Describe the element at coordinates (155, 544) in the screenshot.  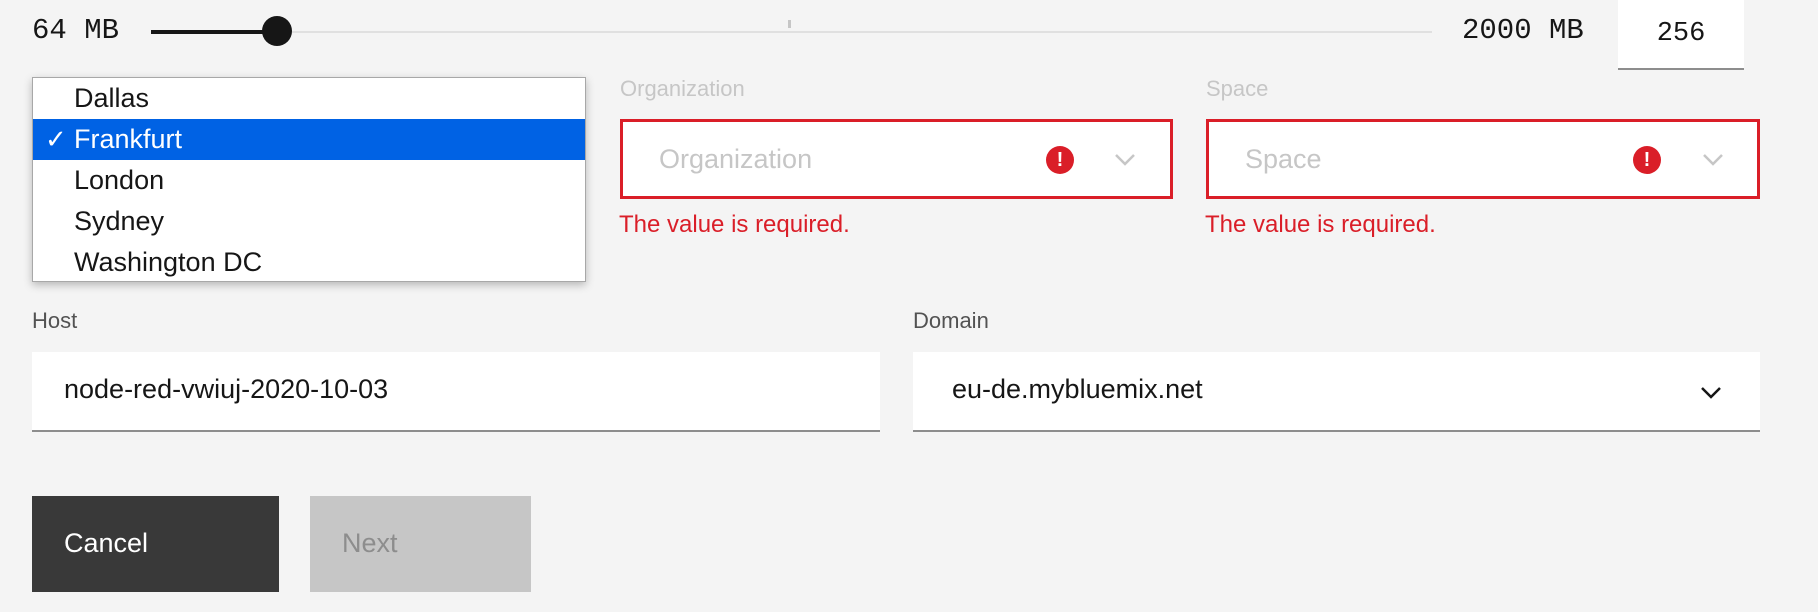
I see `cancel-button: Cancel` at that location.